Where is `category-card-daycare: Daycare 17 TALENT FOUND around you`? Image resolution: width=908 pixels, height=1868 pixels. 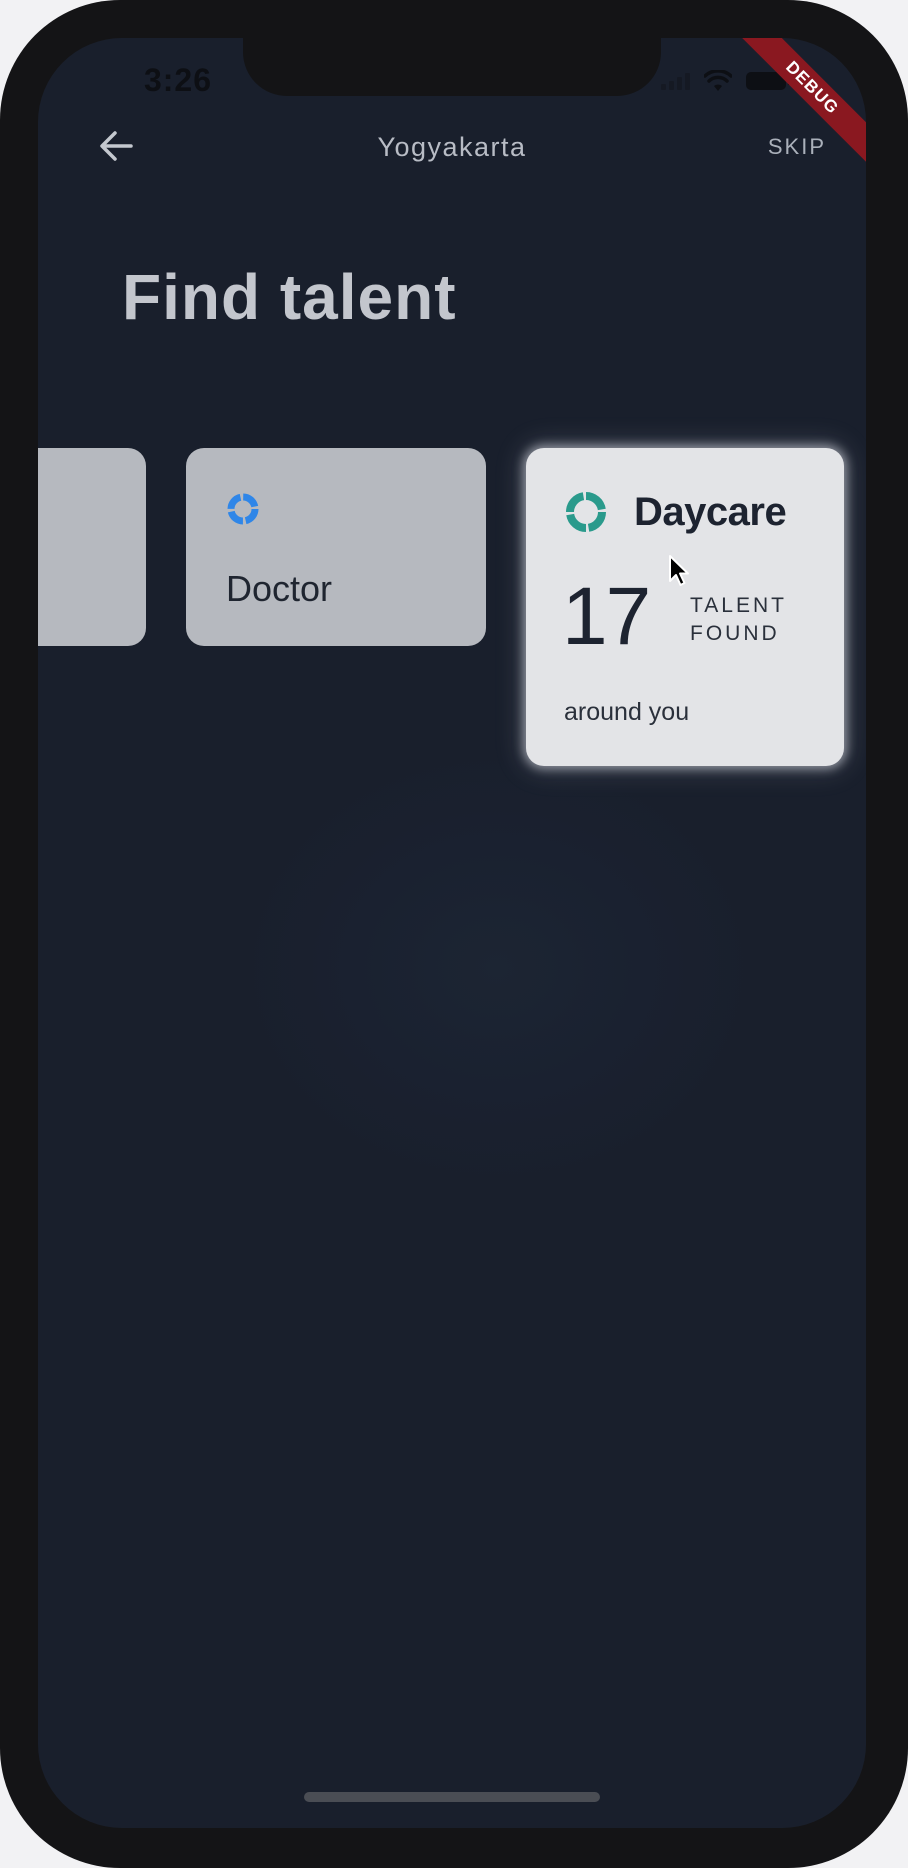 category-card-daycare: Daycare 17 TALENT FOUND around you is located at coordinates (685, 607).